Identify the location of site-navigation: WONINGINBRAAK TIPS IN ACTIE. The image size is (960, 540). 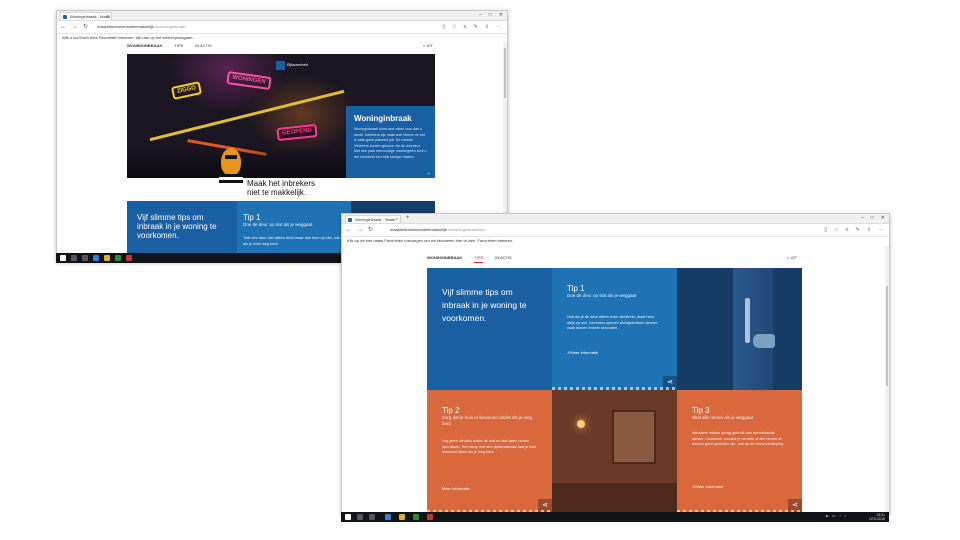
(169, 46).